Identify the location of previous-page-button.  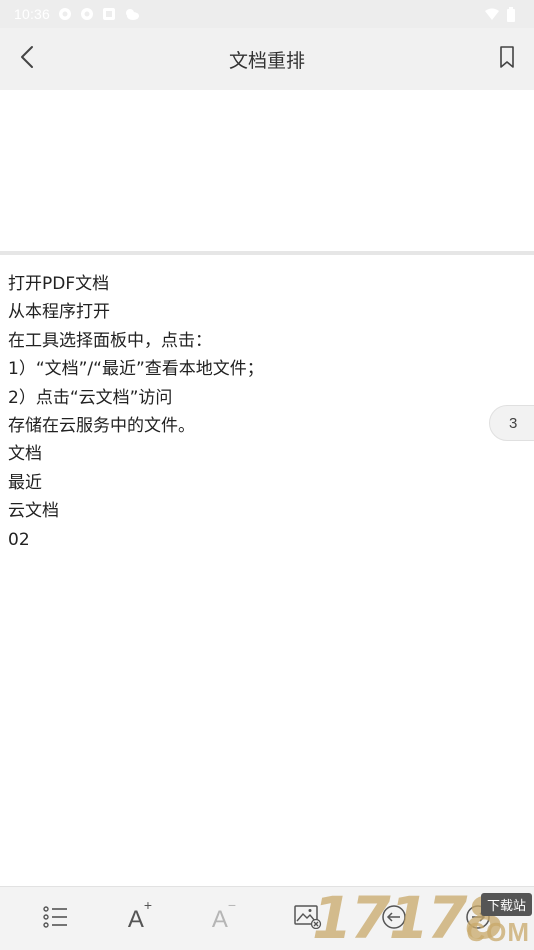
(394, 919).